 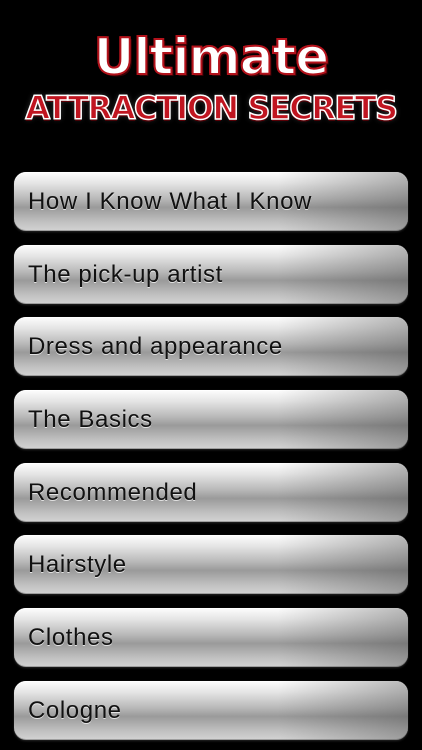 I want to click on logo-title-ultimate: Ultimate, so click(x=211, y=57).